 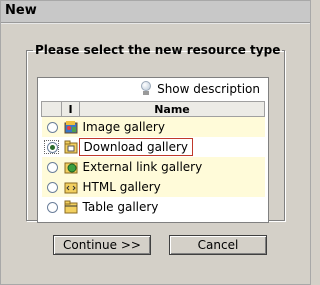 I want to click on download-gallery-icon, so click(x=71, y=147).